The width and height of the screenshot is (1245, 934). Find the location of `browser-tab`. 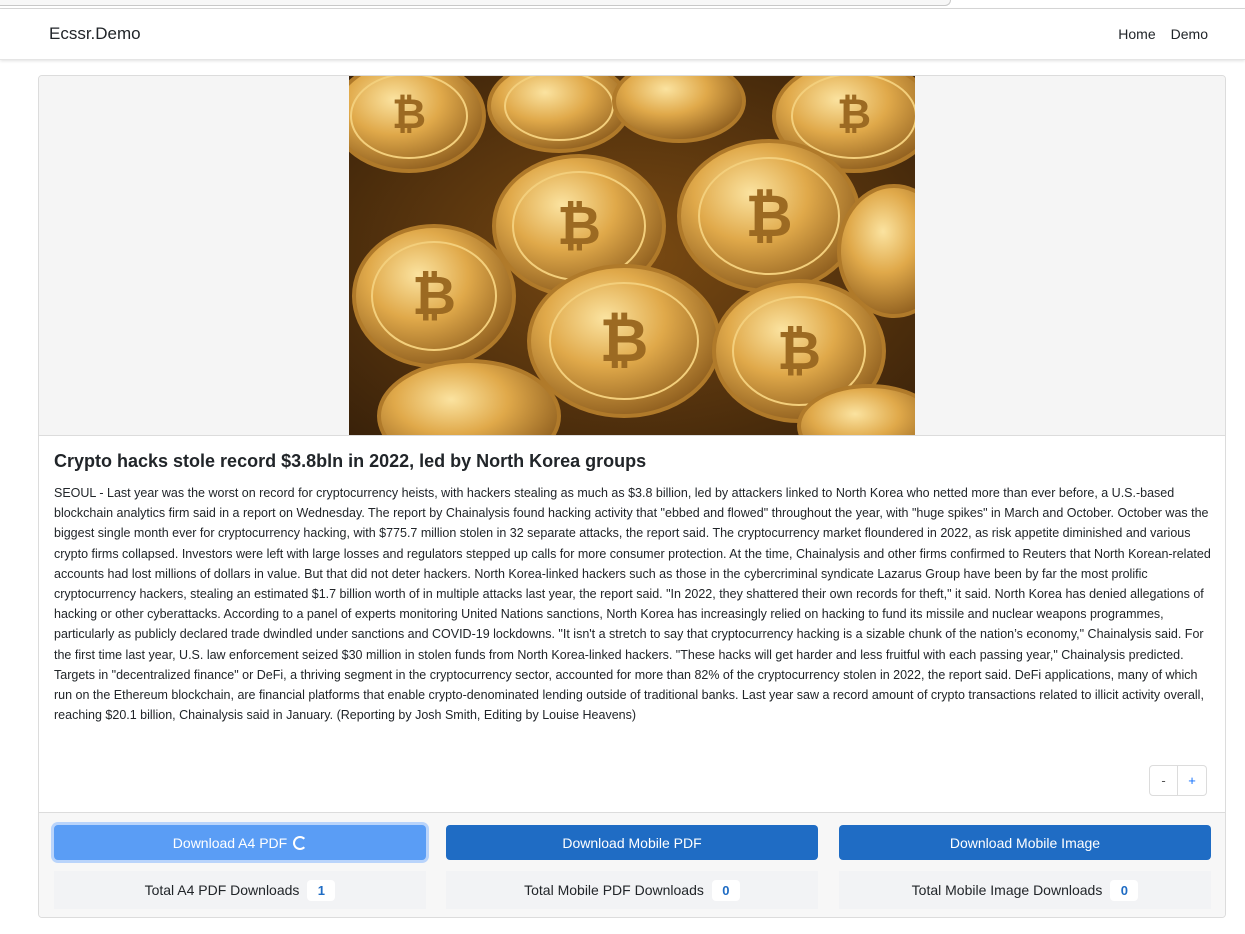

browser-tab is located at coordinates (475, 3).